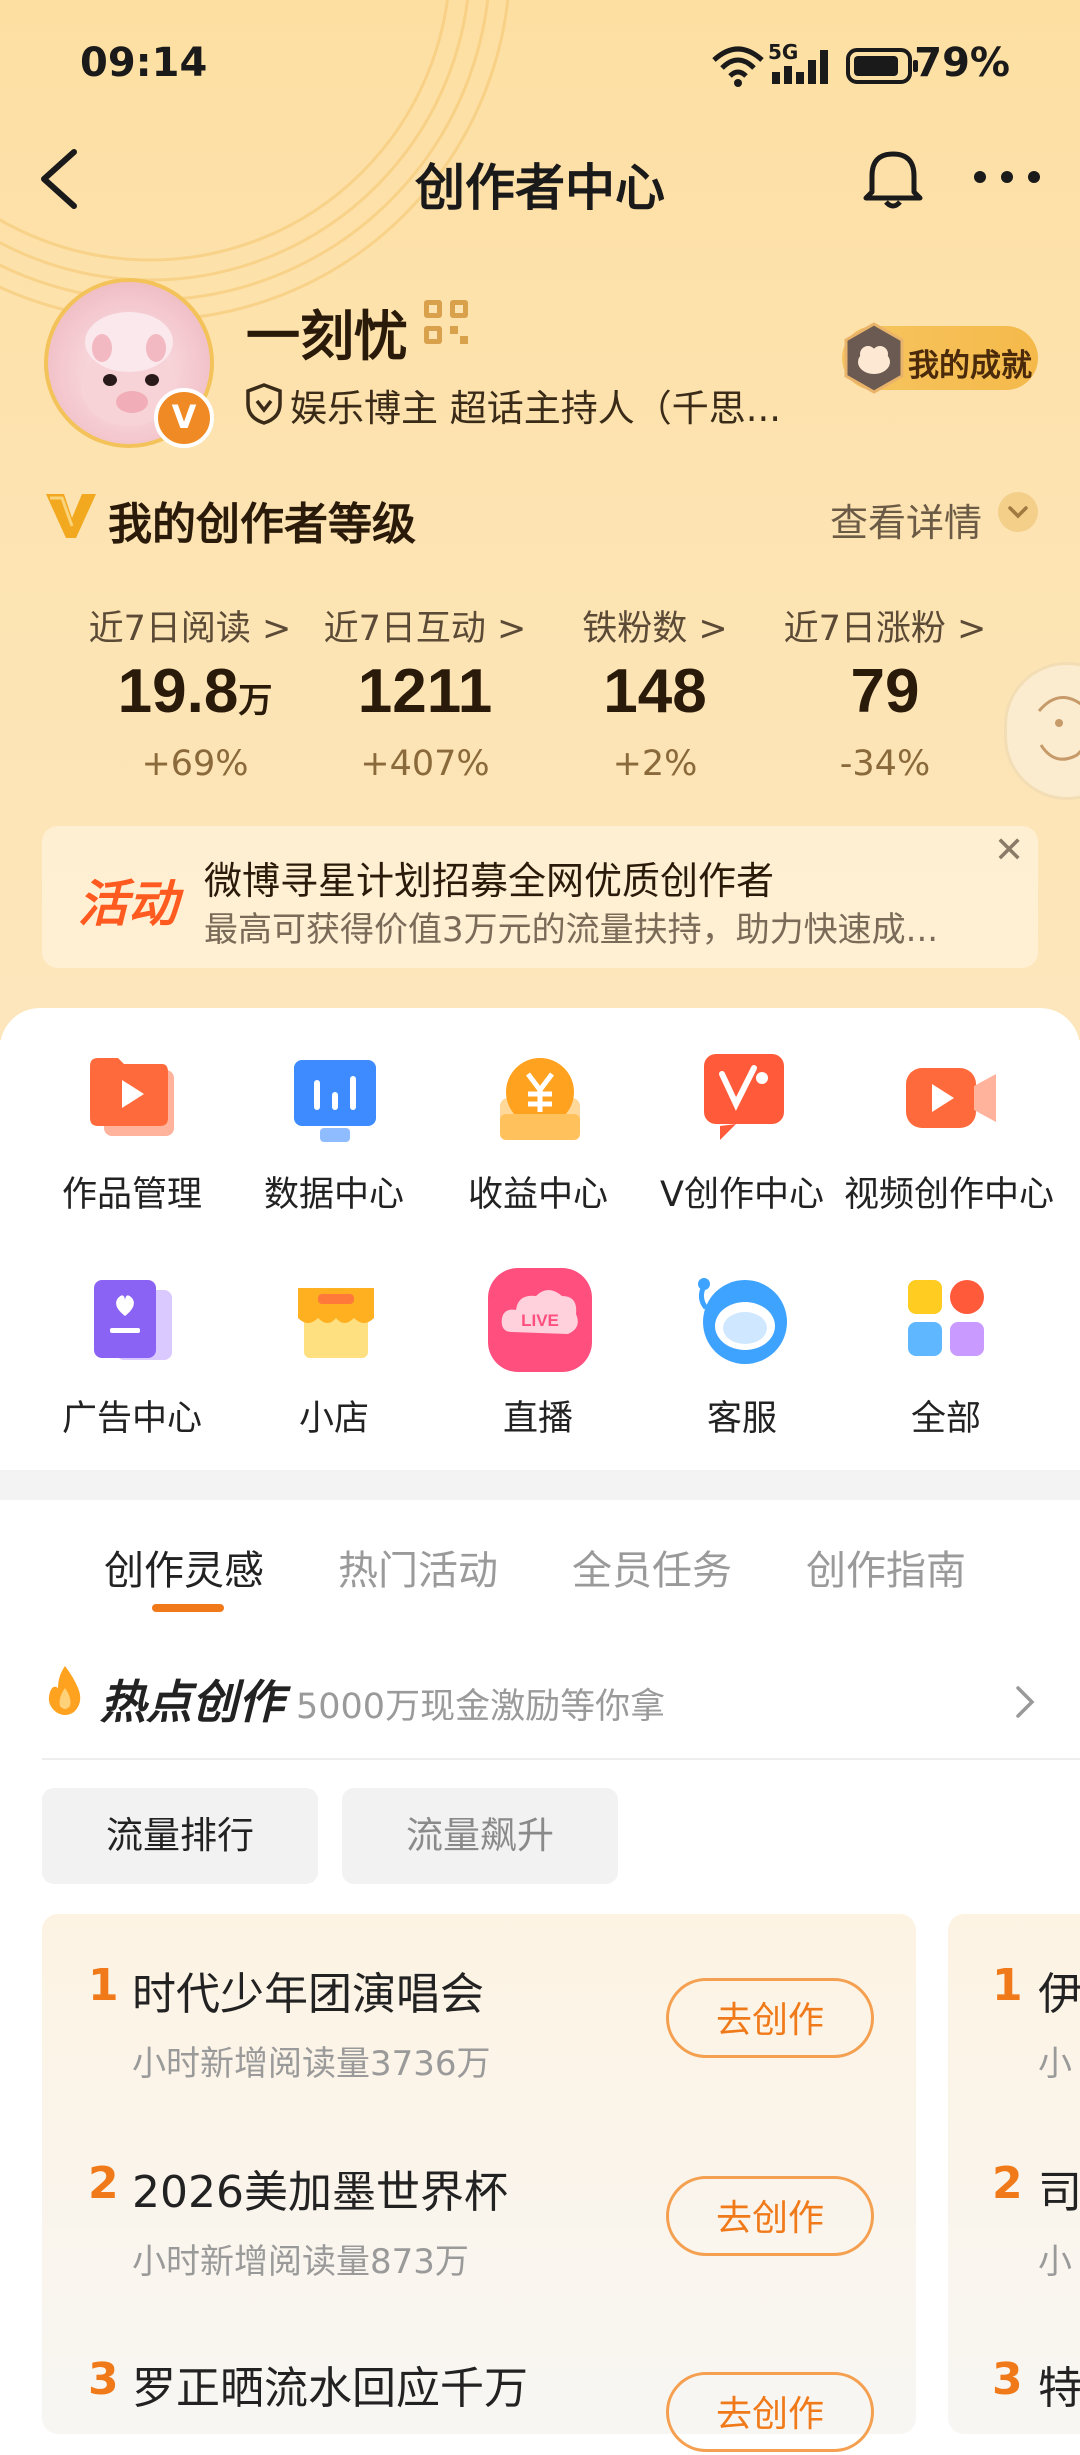 This screenshot has height=2455, width=1080. Describe the element at coordinates (1059, 1990) in the screenshot. I see `ranking-title: 伊` at that location.